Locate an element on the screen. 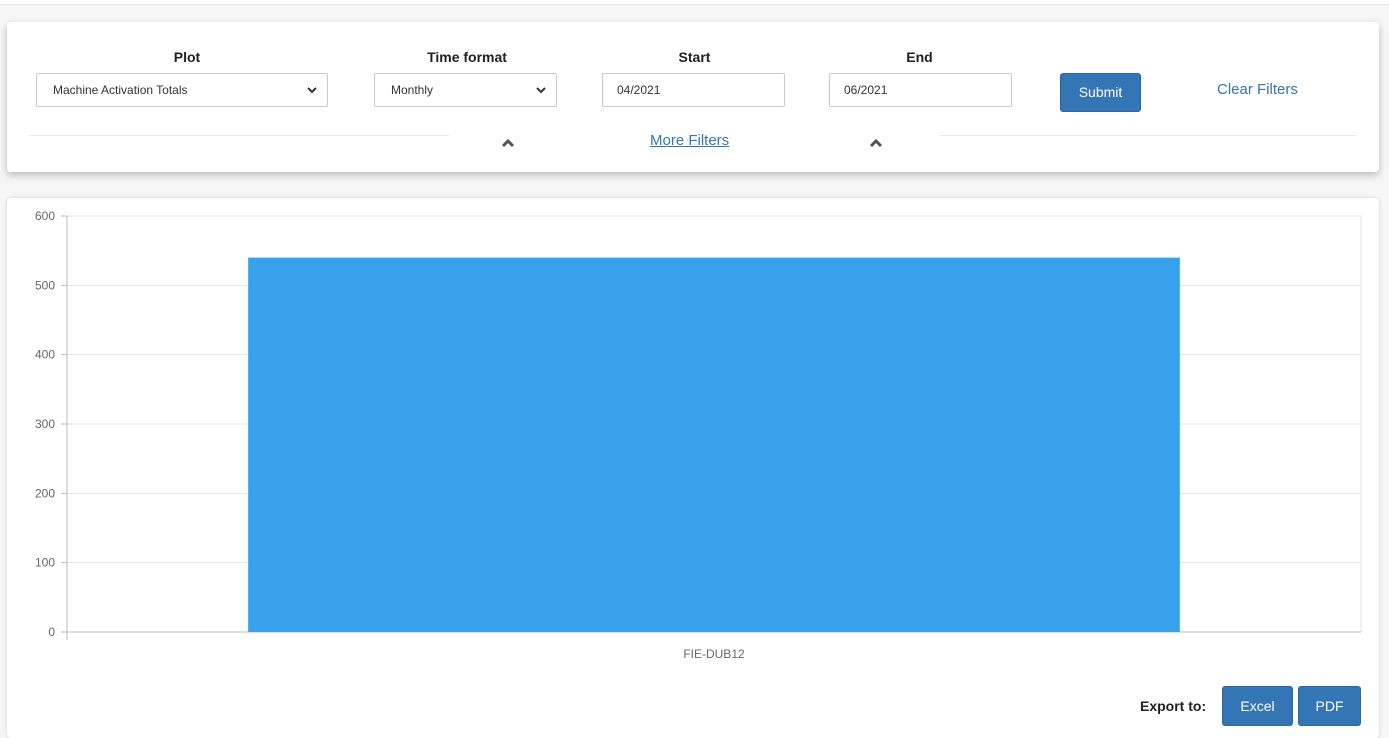  plot-label: Plot is located at coordinates (187, 57).